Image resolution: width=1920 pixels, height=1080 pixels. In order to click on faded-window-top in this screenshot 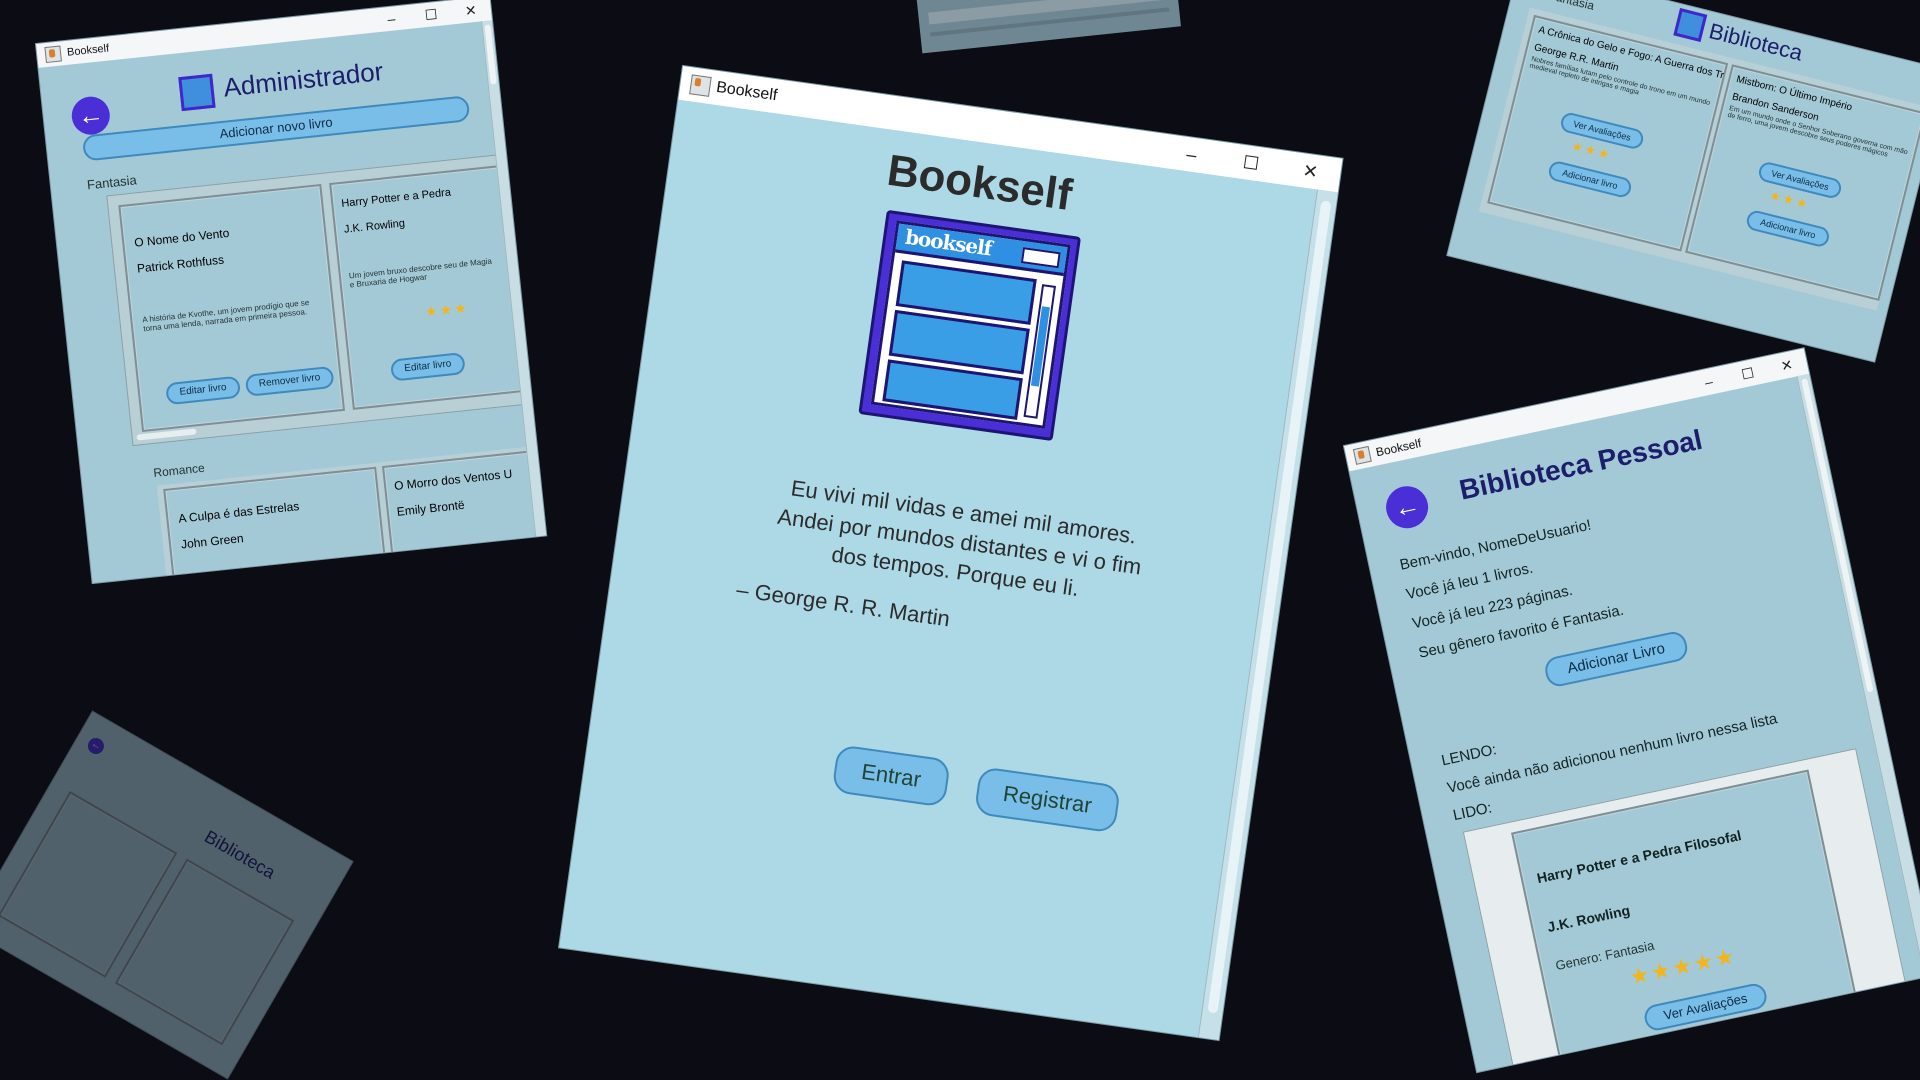, I will do `click(1048, 27)`.